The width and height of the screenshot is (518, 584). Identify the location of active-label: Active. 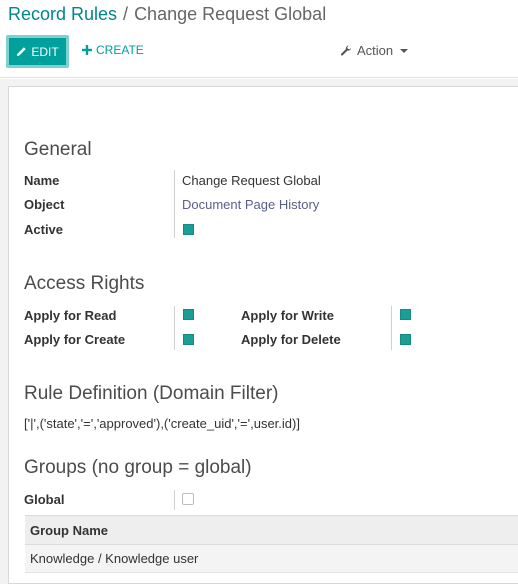
(44, 229).